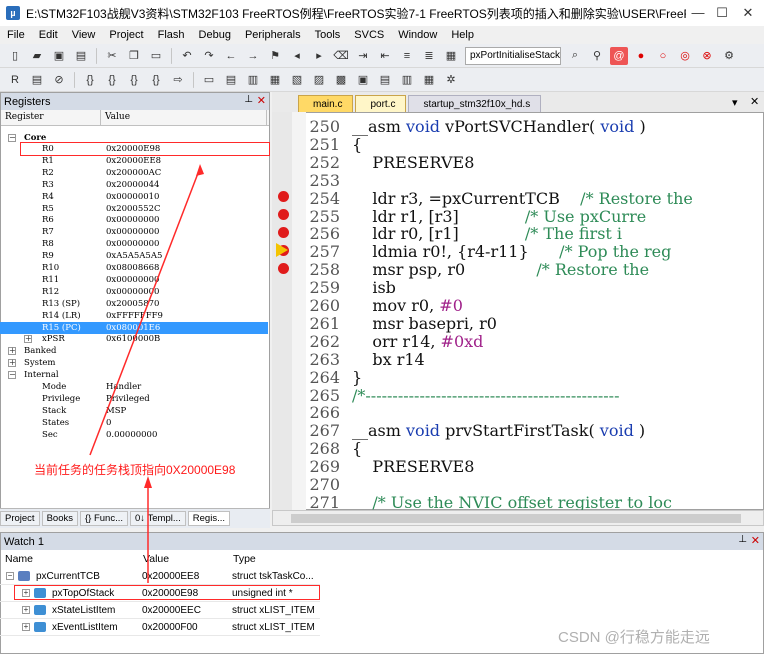 The height and width of the screenshot is (654, 764). I want to click on code-line: {, so click(357, 144).